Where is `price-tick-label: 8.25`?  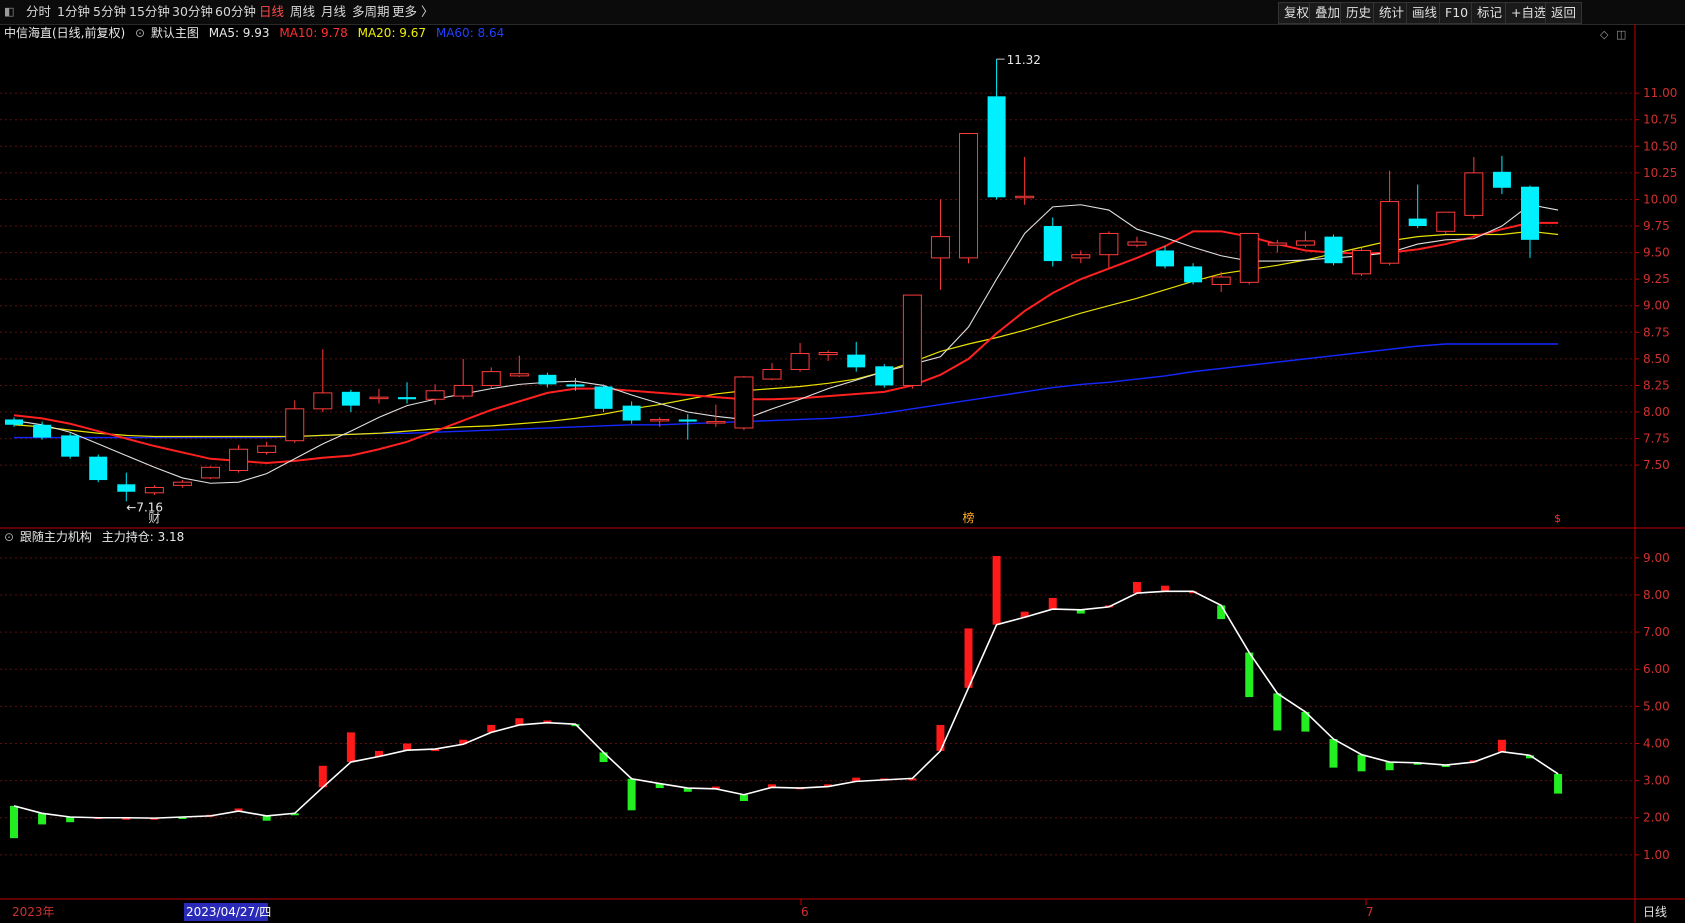
price-tick-label: 8.25 is located at coordinates (1656, 385).